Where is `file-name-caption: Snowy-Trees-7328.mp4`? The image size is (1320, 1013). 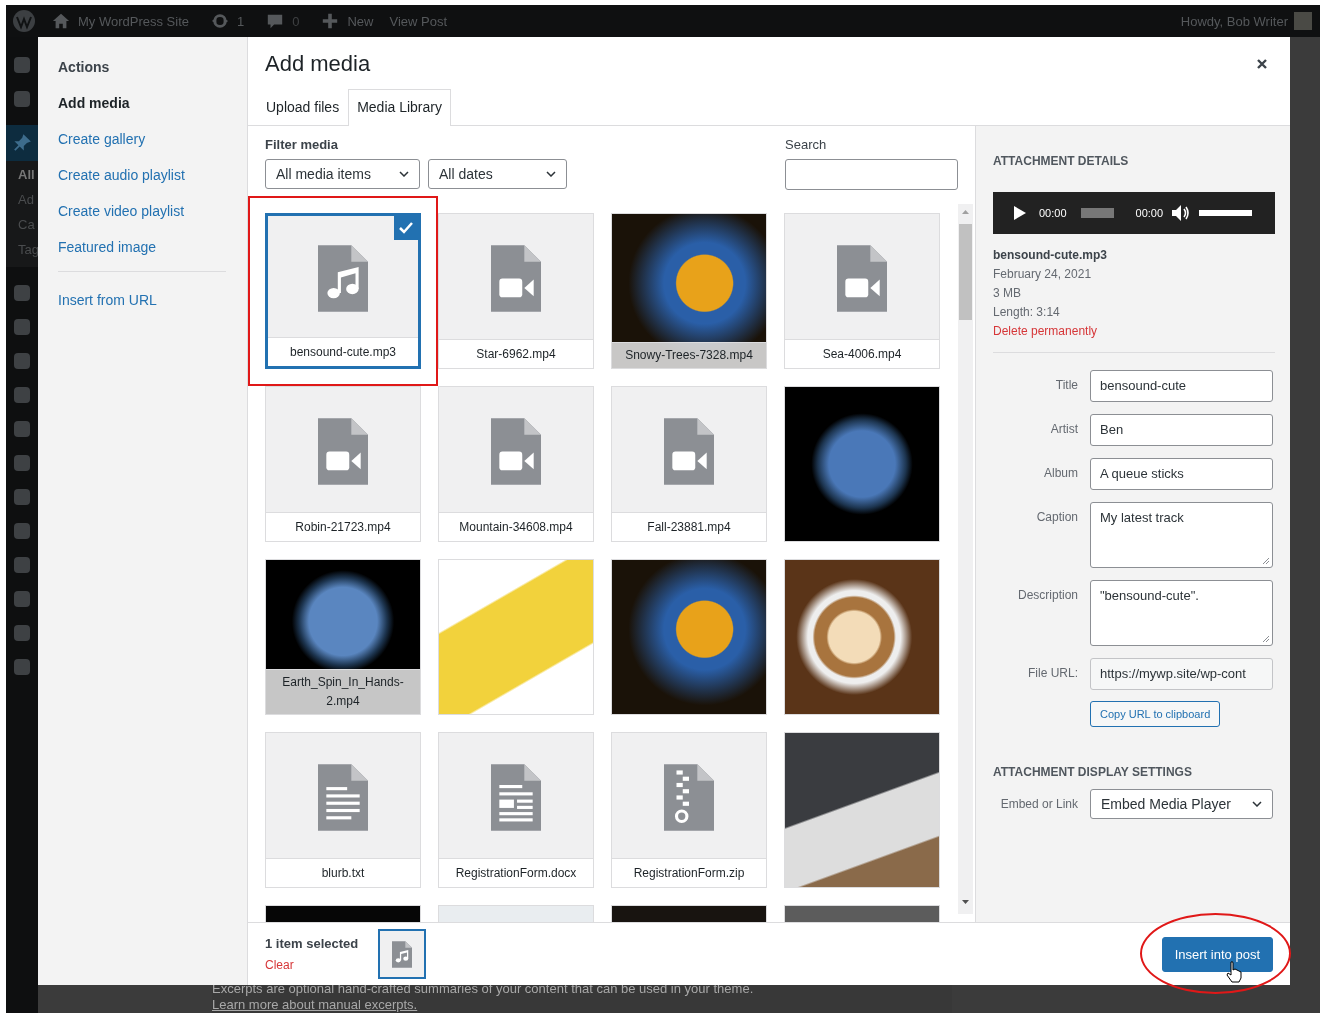
file-name-caption: Snowy-Trees-7328.mp4 is located at coordinates (689, 355).